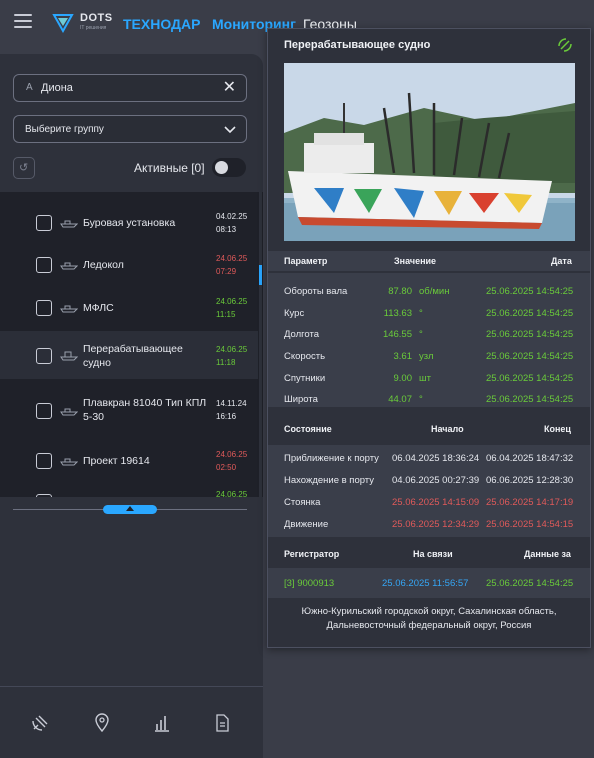  I want to click on item-name: Плавкран 81040 Тип КПЛ 5-30, so click(145, 410).